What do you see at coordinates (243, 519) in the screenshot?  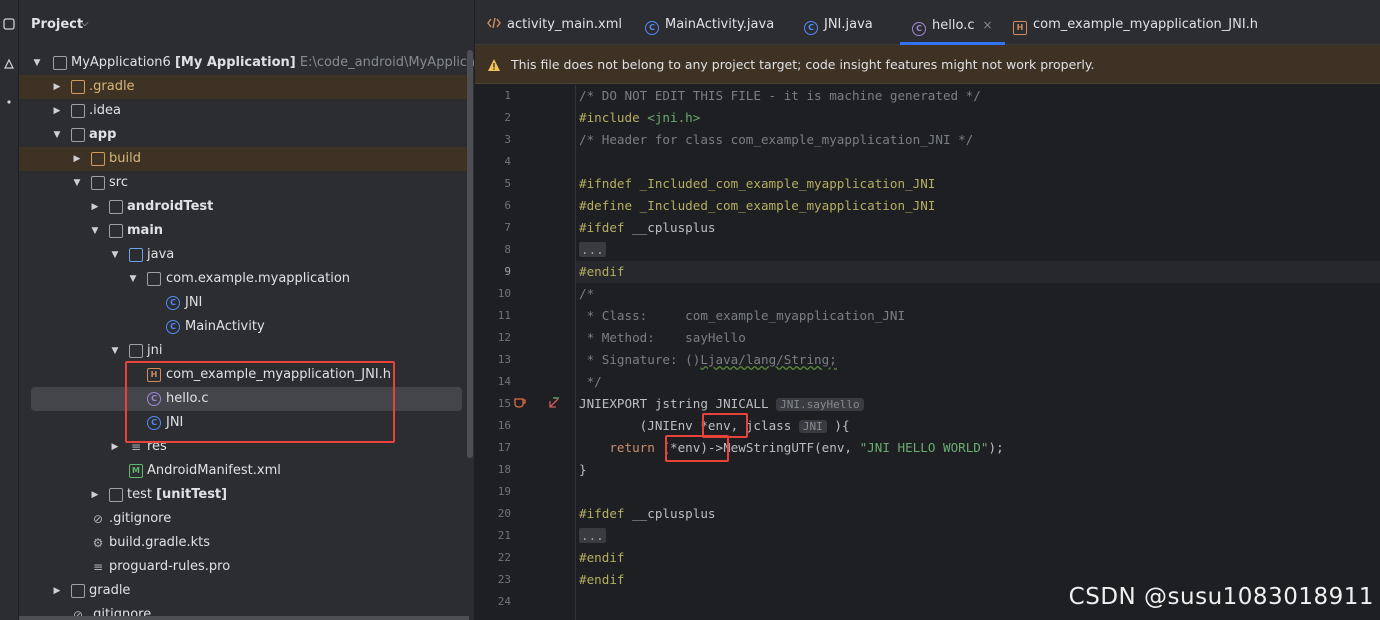 I see `tree-item-gitignore-app: ⊘ .gitignore` at bounding box center [243, 519].